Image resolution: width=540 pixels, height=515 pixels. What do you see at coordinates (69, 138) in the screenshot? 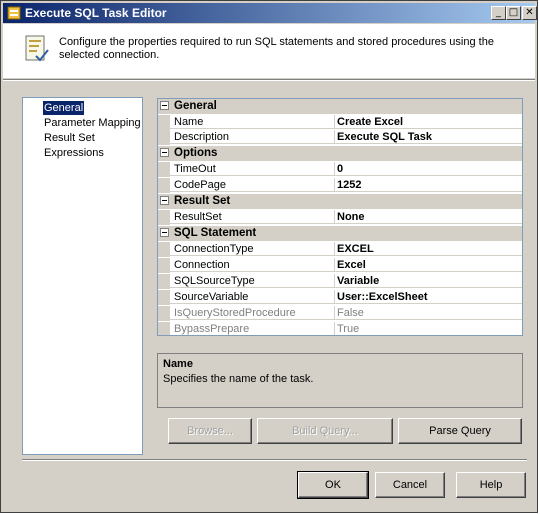
I see `nav-item-result-set: Result Set` at bounding box center [69, 138].